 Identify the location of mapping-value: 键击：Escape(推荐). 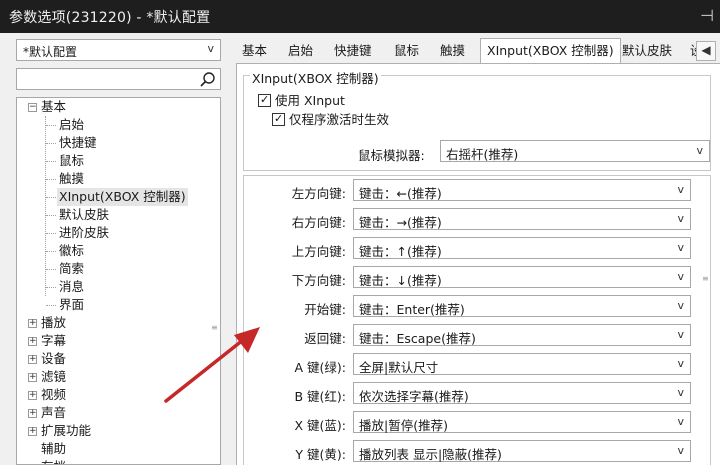
(417, 338).